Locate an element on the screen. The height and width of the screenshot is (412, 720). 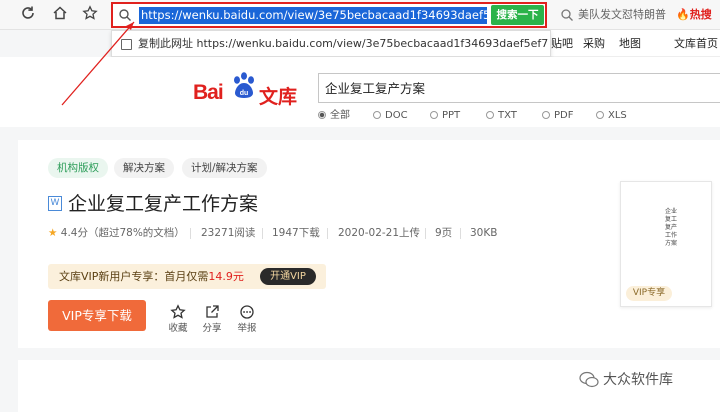
wenku-search-input: 企业复工复产方案 is located at coordinates (519, 88).